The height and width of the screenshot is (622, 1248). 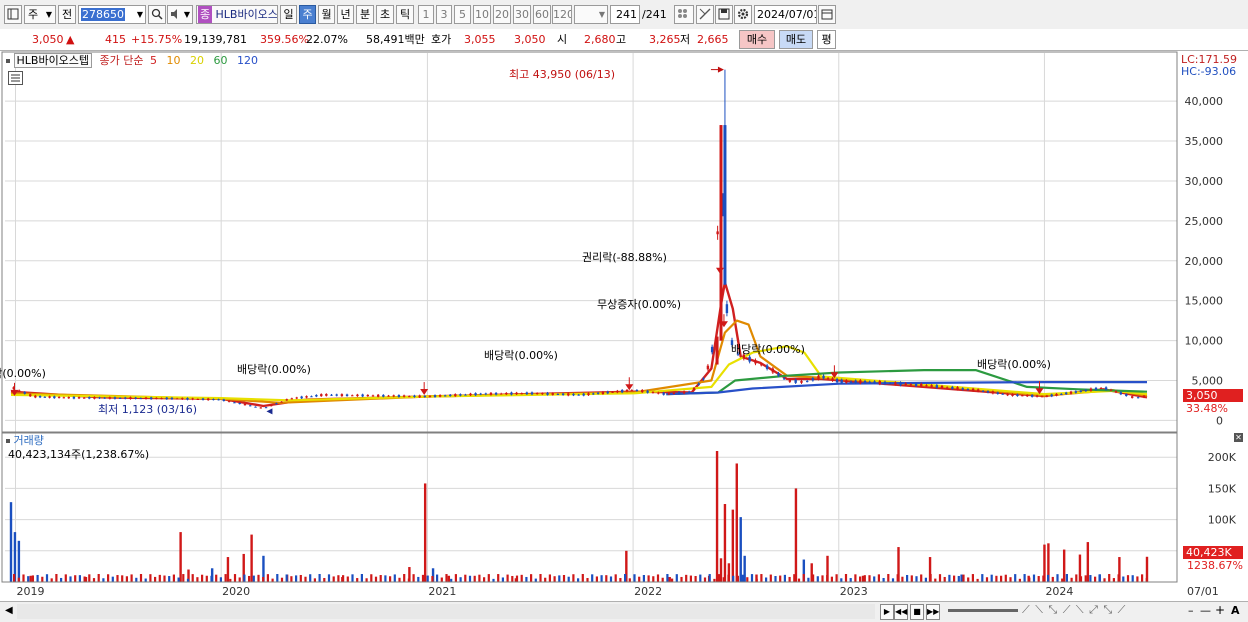 What do you see at coordinates (53, 60) in the screenshot?
I see `legend-stock-name: HLB바이오스텝` at bounding box center [53, 60].